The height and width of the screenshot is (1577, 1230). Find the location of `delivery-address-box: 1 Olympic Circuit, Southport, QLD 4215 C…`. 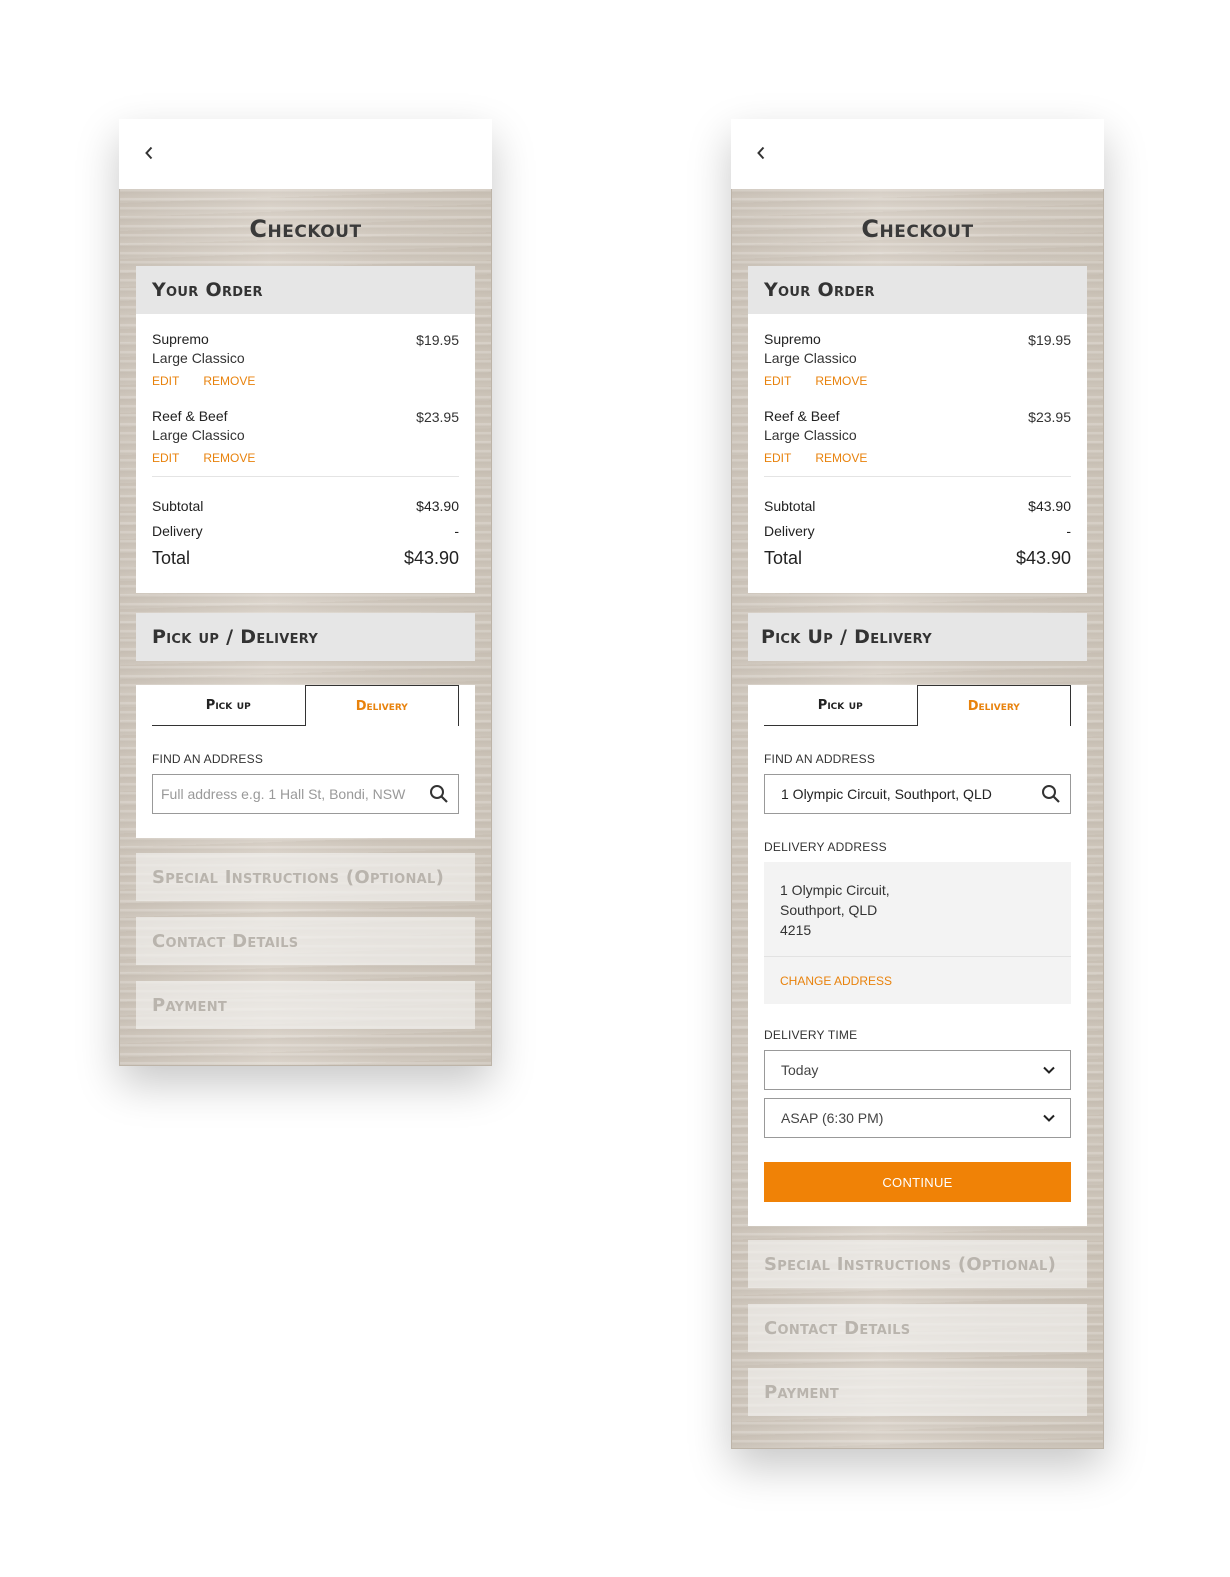

delivery-address-box: 1 Olympic Circuit, Southport, QLD 4215 C… is located at coordinates (917, 933).